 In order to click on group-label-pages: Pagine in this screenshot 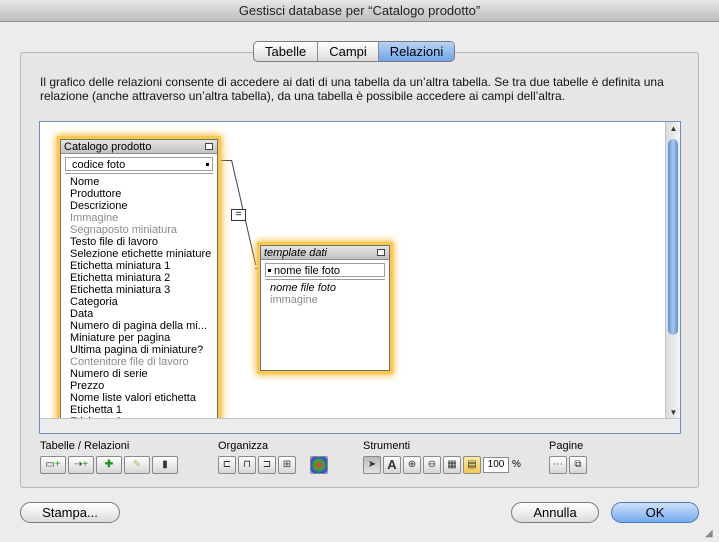, I will do `click(566, 446)`.